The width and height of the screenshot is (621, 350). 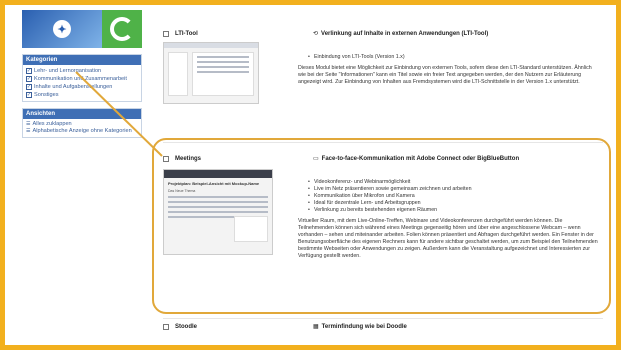 I want to click on rocket-icon: ✦, so click(x=62, y=29).